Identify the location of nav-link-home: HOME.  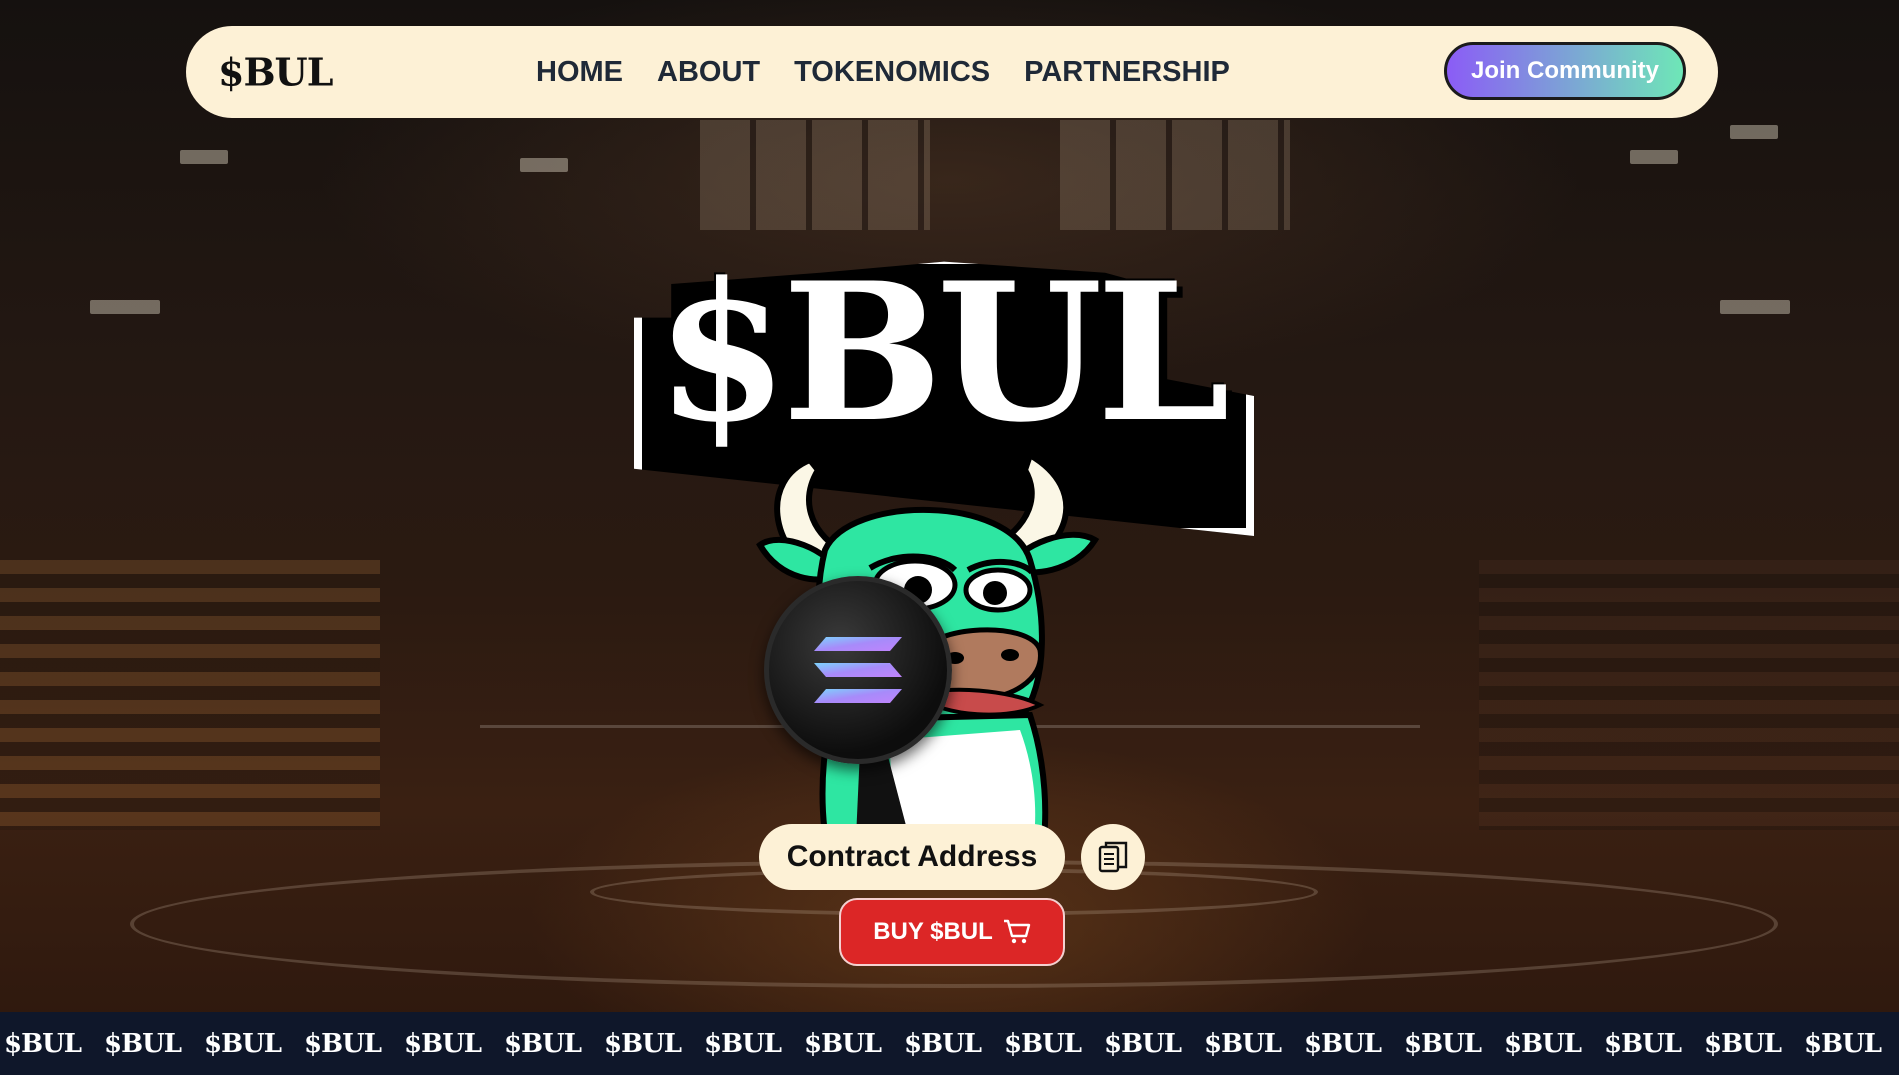
(579, 72).